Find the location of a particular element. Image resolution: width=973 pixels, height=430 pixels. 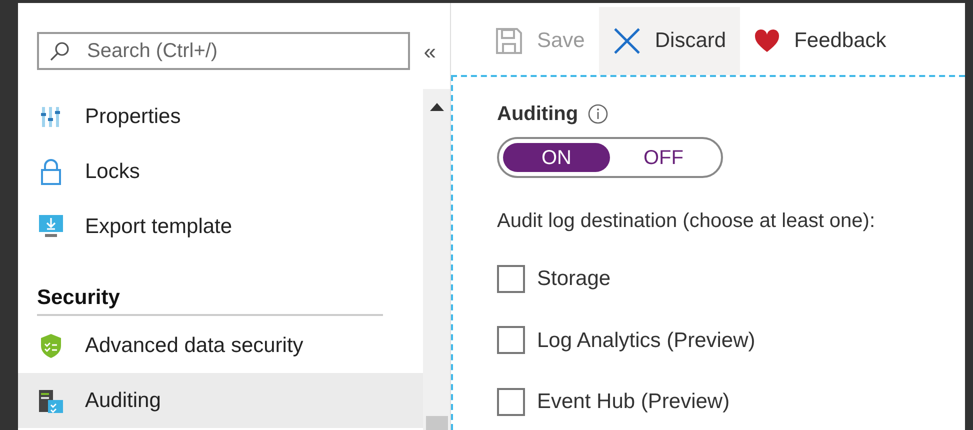

scroll-up-icon is located at coordinates (437, 107).